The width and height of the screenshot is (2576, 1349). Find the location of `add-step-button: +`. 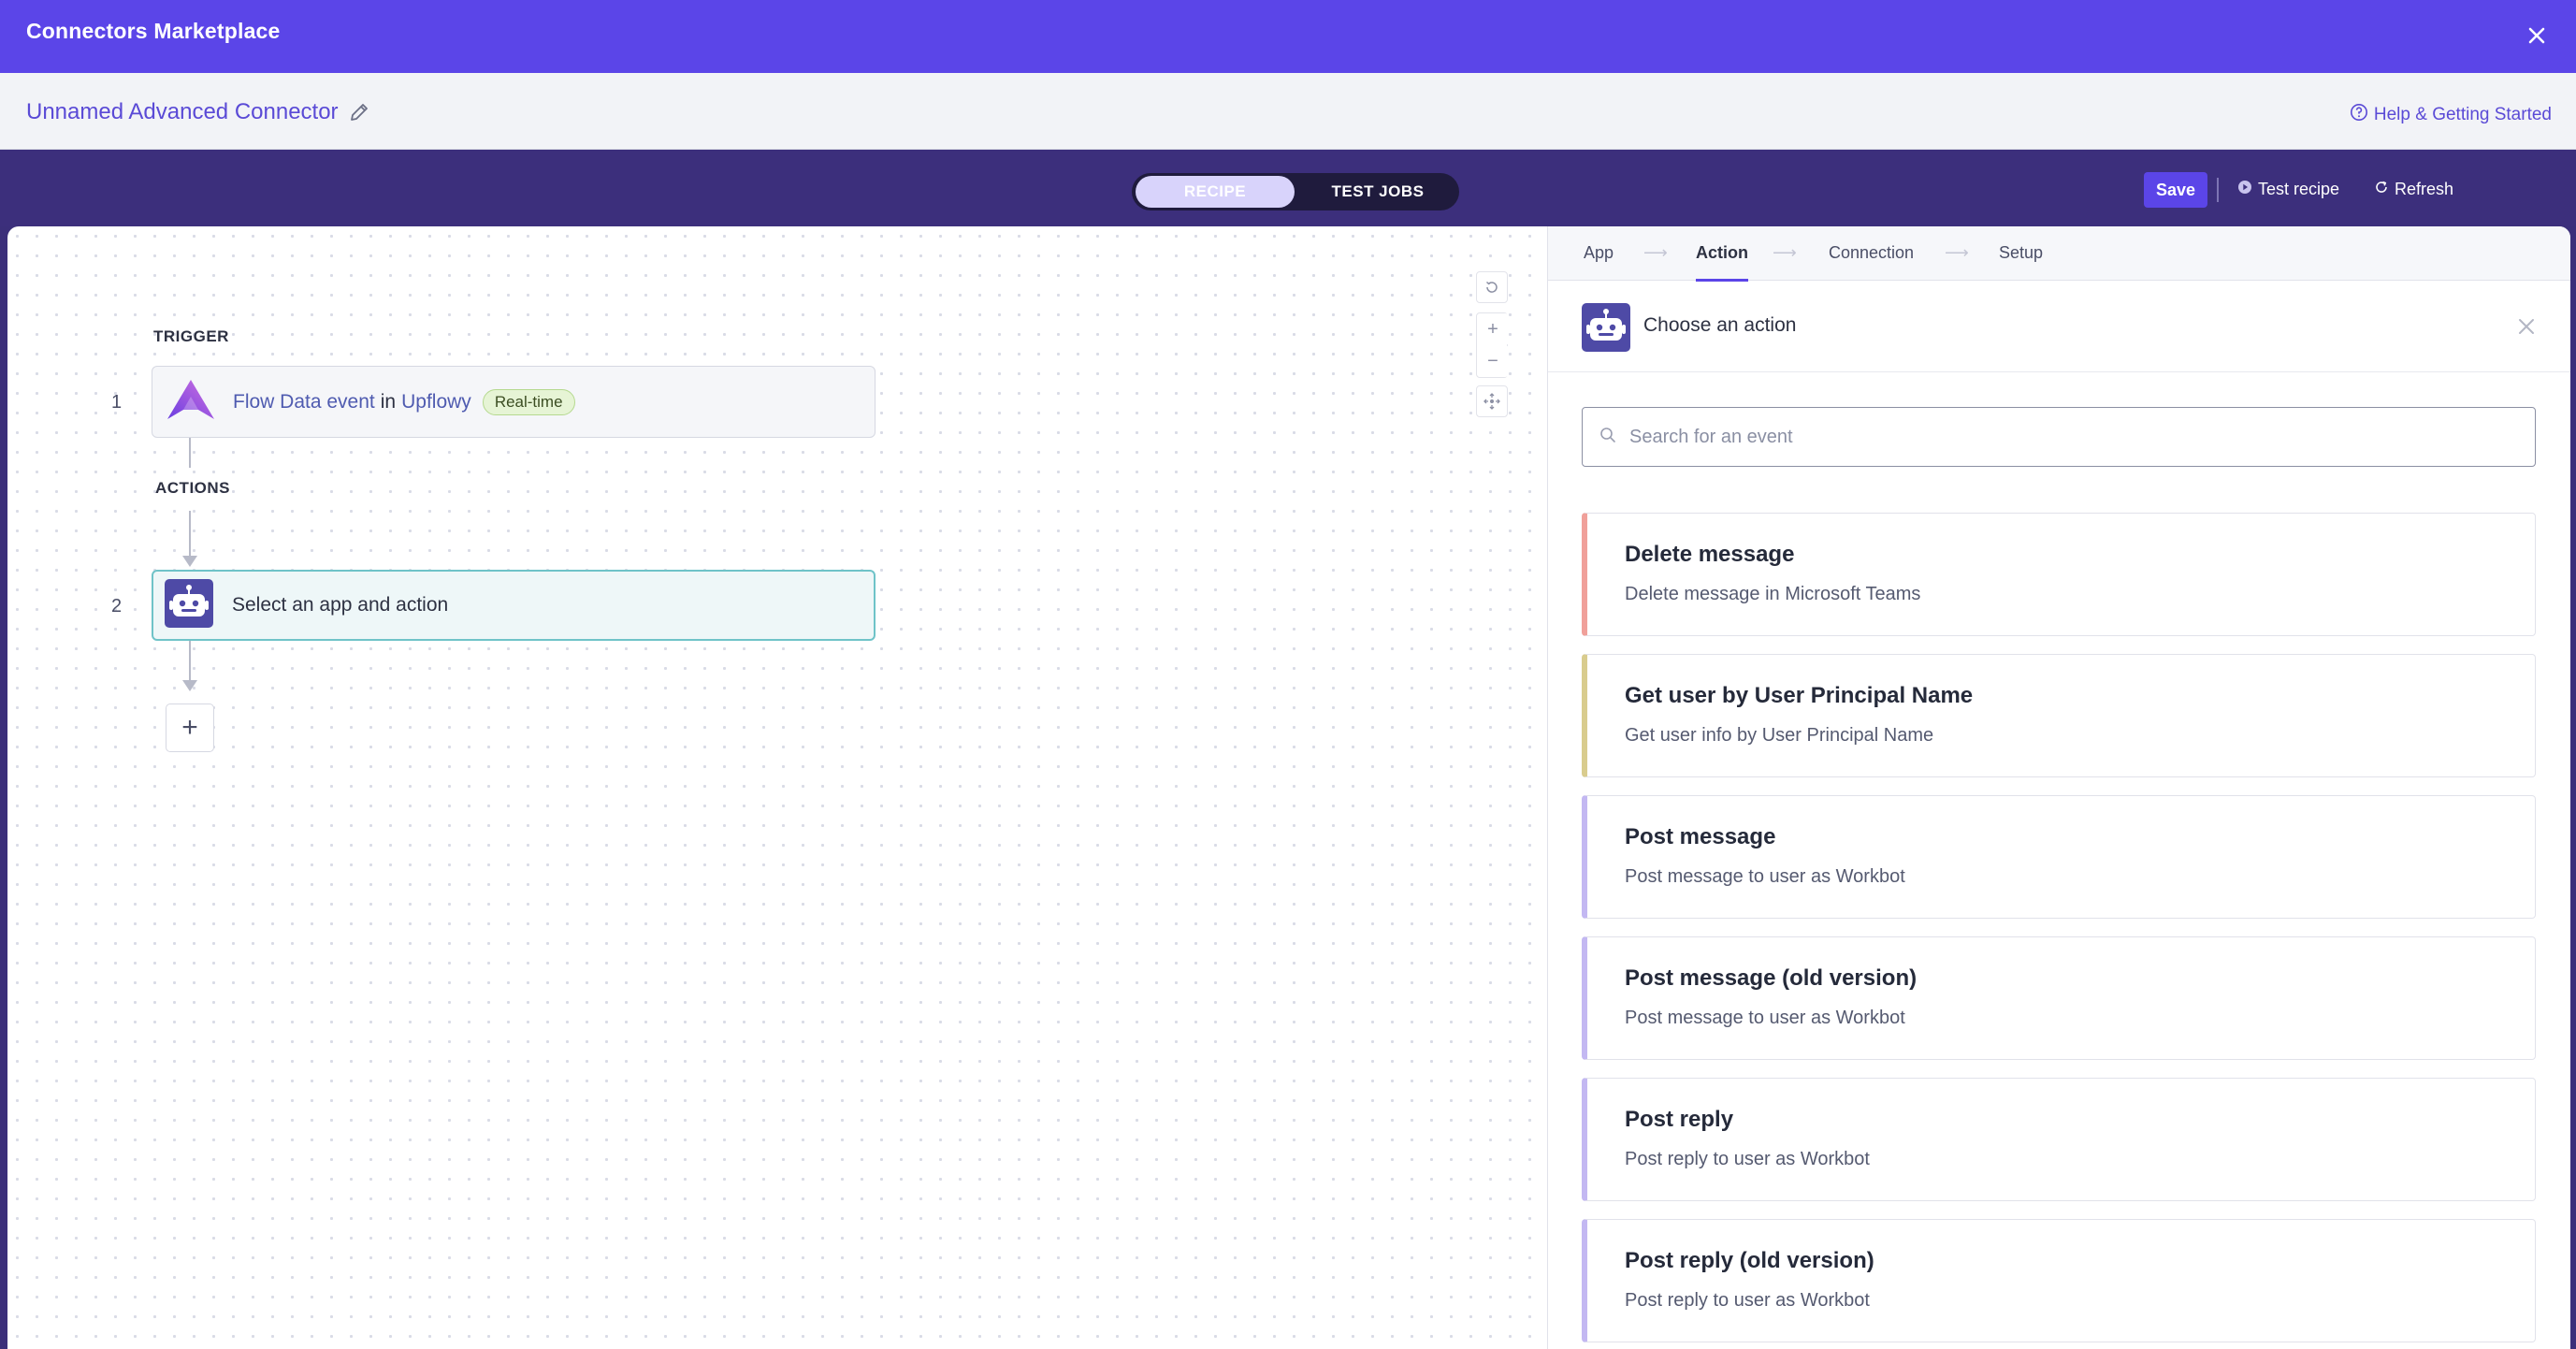

add-step-button: + is located at coordinates (190, 728).